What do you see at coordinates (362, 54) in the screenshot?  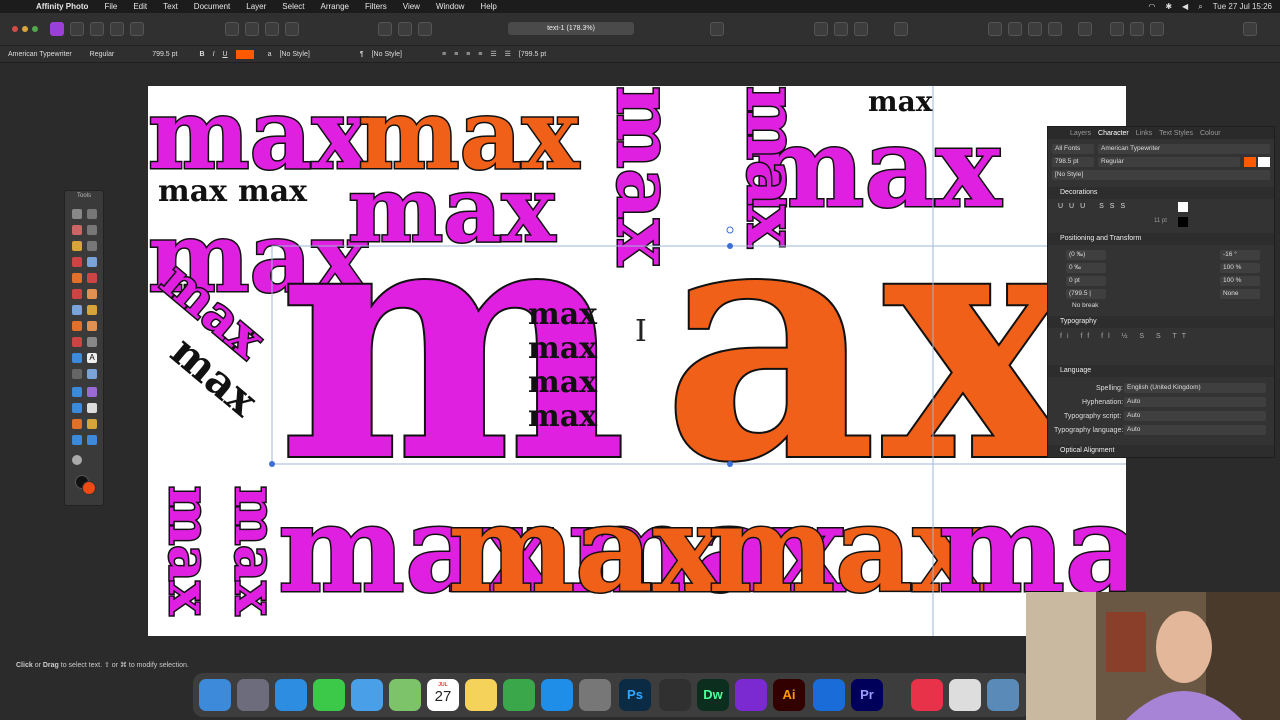 I see `para-style-icon: ¶` at bounding box center [362, 54].